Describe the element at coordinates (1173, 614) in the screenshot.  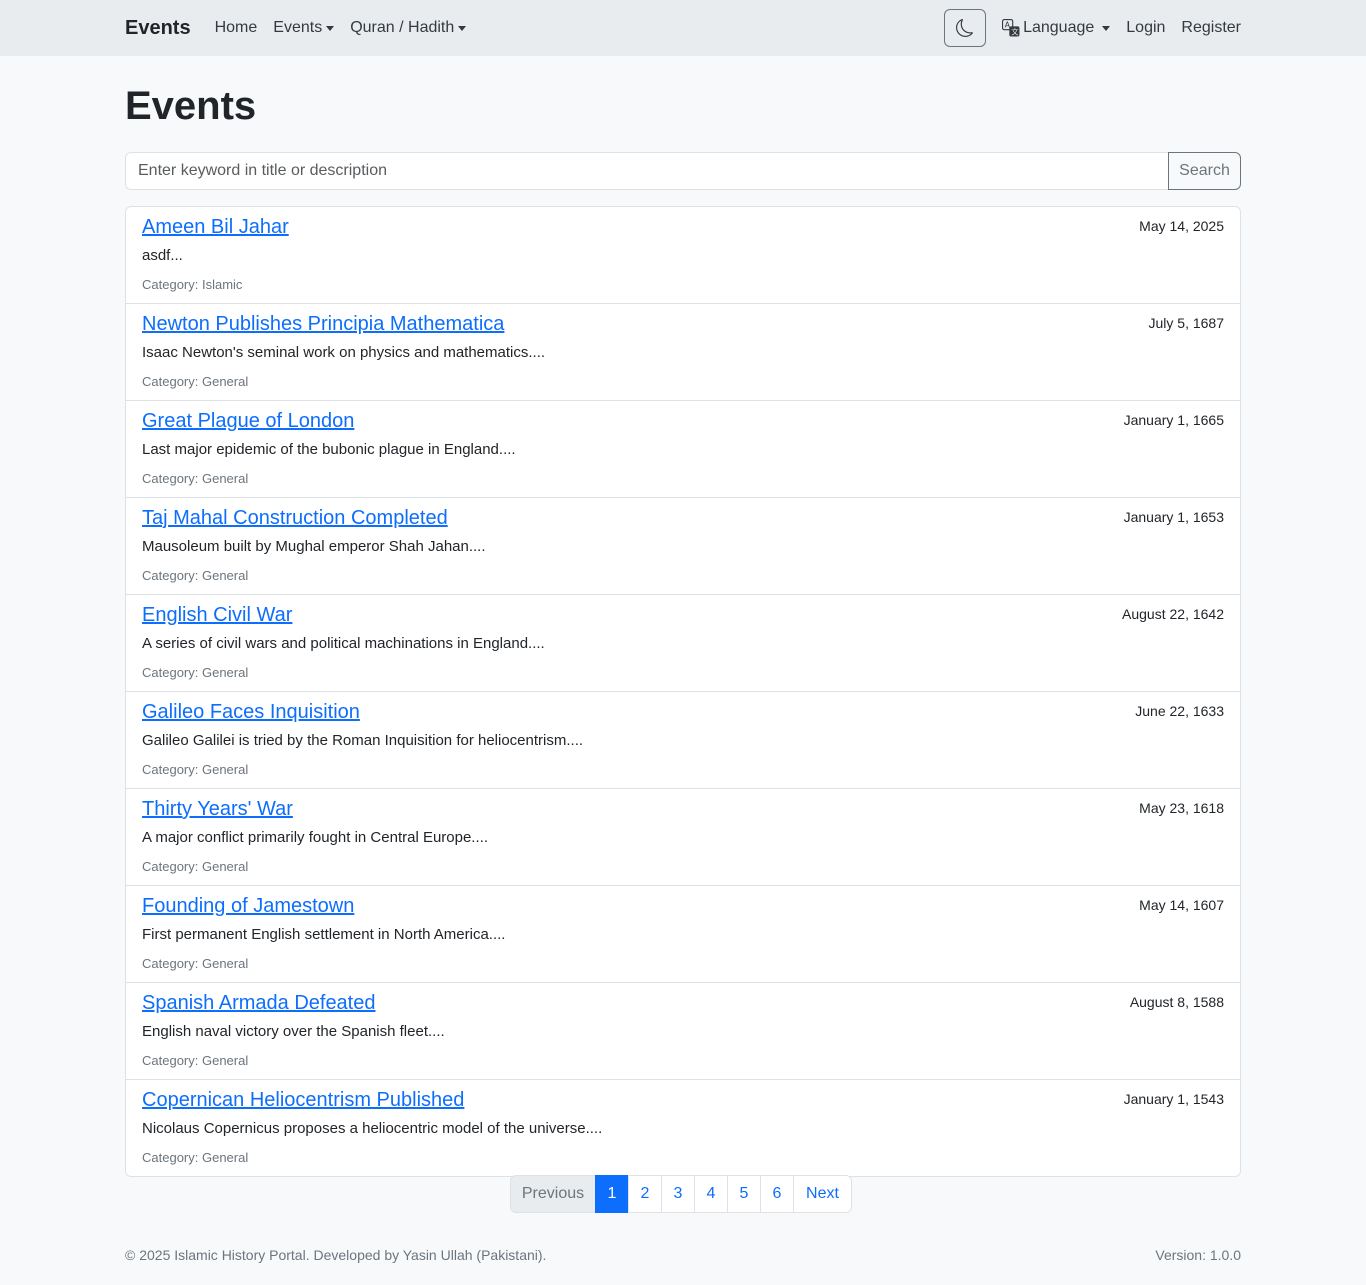
I see `event-date: August 22, 1642` at that location.